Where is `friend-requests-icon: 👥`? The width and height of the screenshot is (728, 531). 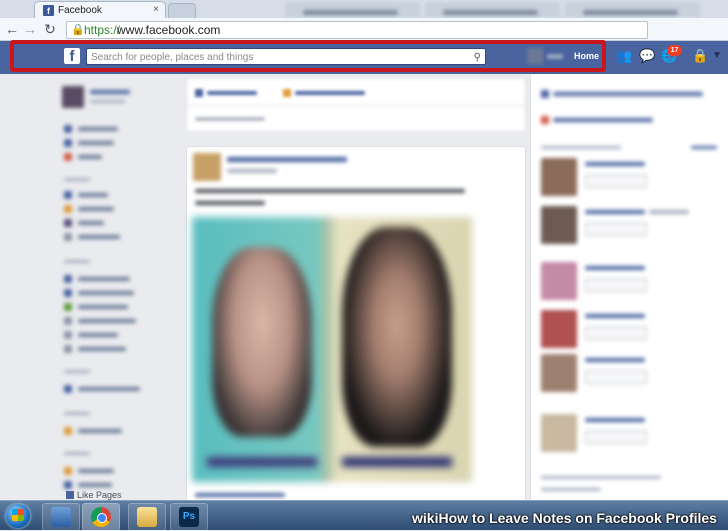
friend-requests-icon: 👥 is located at coordinates (624, 56).